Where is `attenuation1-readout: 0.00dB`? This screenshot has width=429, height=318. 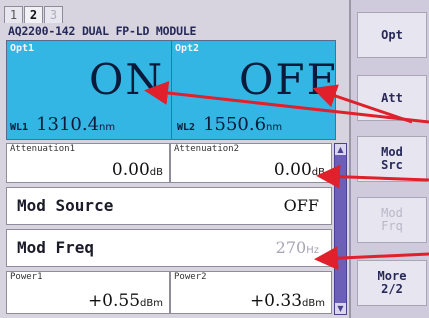
attenuation1-readout: 0.00dB is located at coordinates (137, 170).